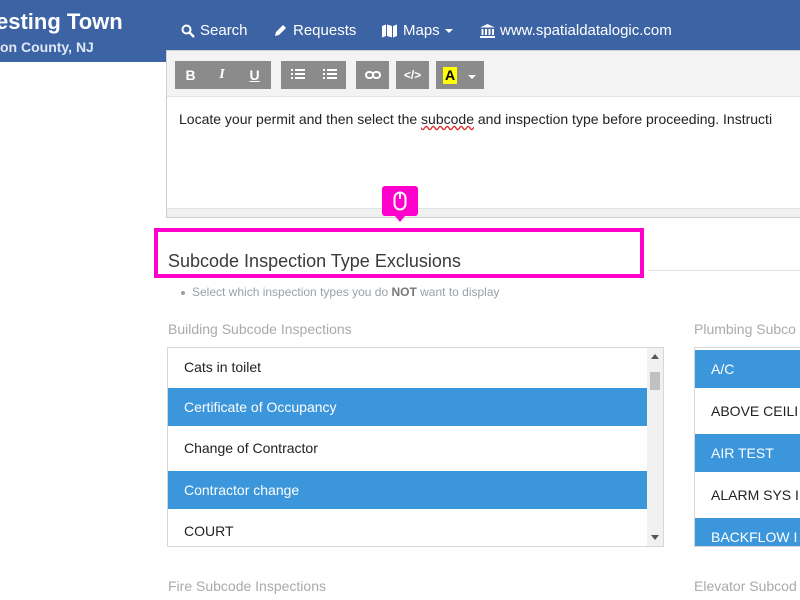  Describe the element at coordinates (655, 447) in the screenshot. I see `listbox-scrollbar` at that location.